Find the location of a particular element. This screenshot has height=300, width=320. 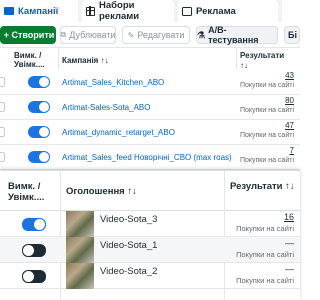

folder-icon is located at coordinates (9, 11).